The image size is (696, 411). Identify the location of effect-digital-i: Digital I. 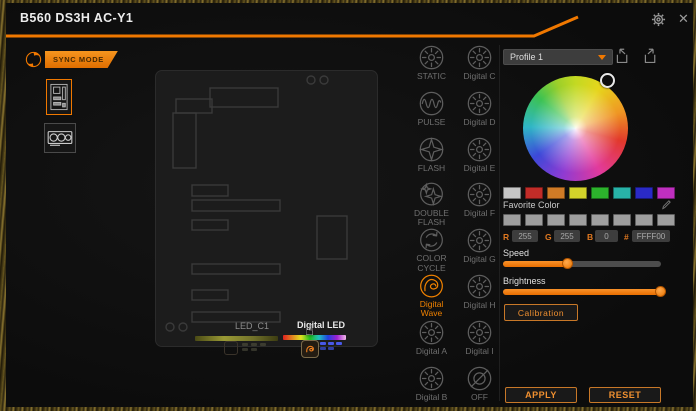
(479, 342).